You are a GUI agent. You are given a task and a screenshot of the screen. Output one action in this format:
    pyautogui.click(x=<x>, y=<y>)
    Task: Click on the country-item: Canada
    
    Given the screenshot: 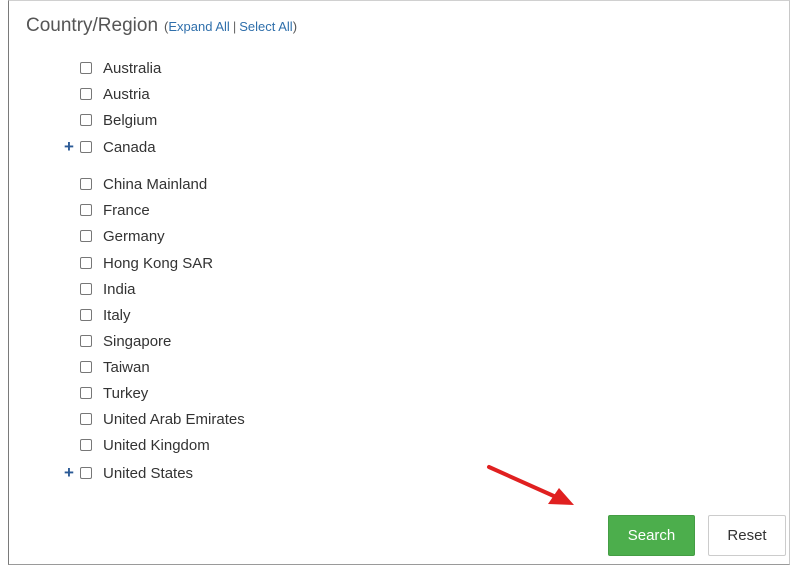 What is the action you would take?
    pyautogui.click(x=118, y=147)
    